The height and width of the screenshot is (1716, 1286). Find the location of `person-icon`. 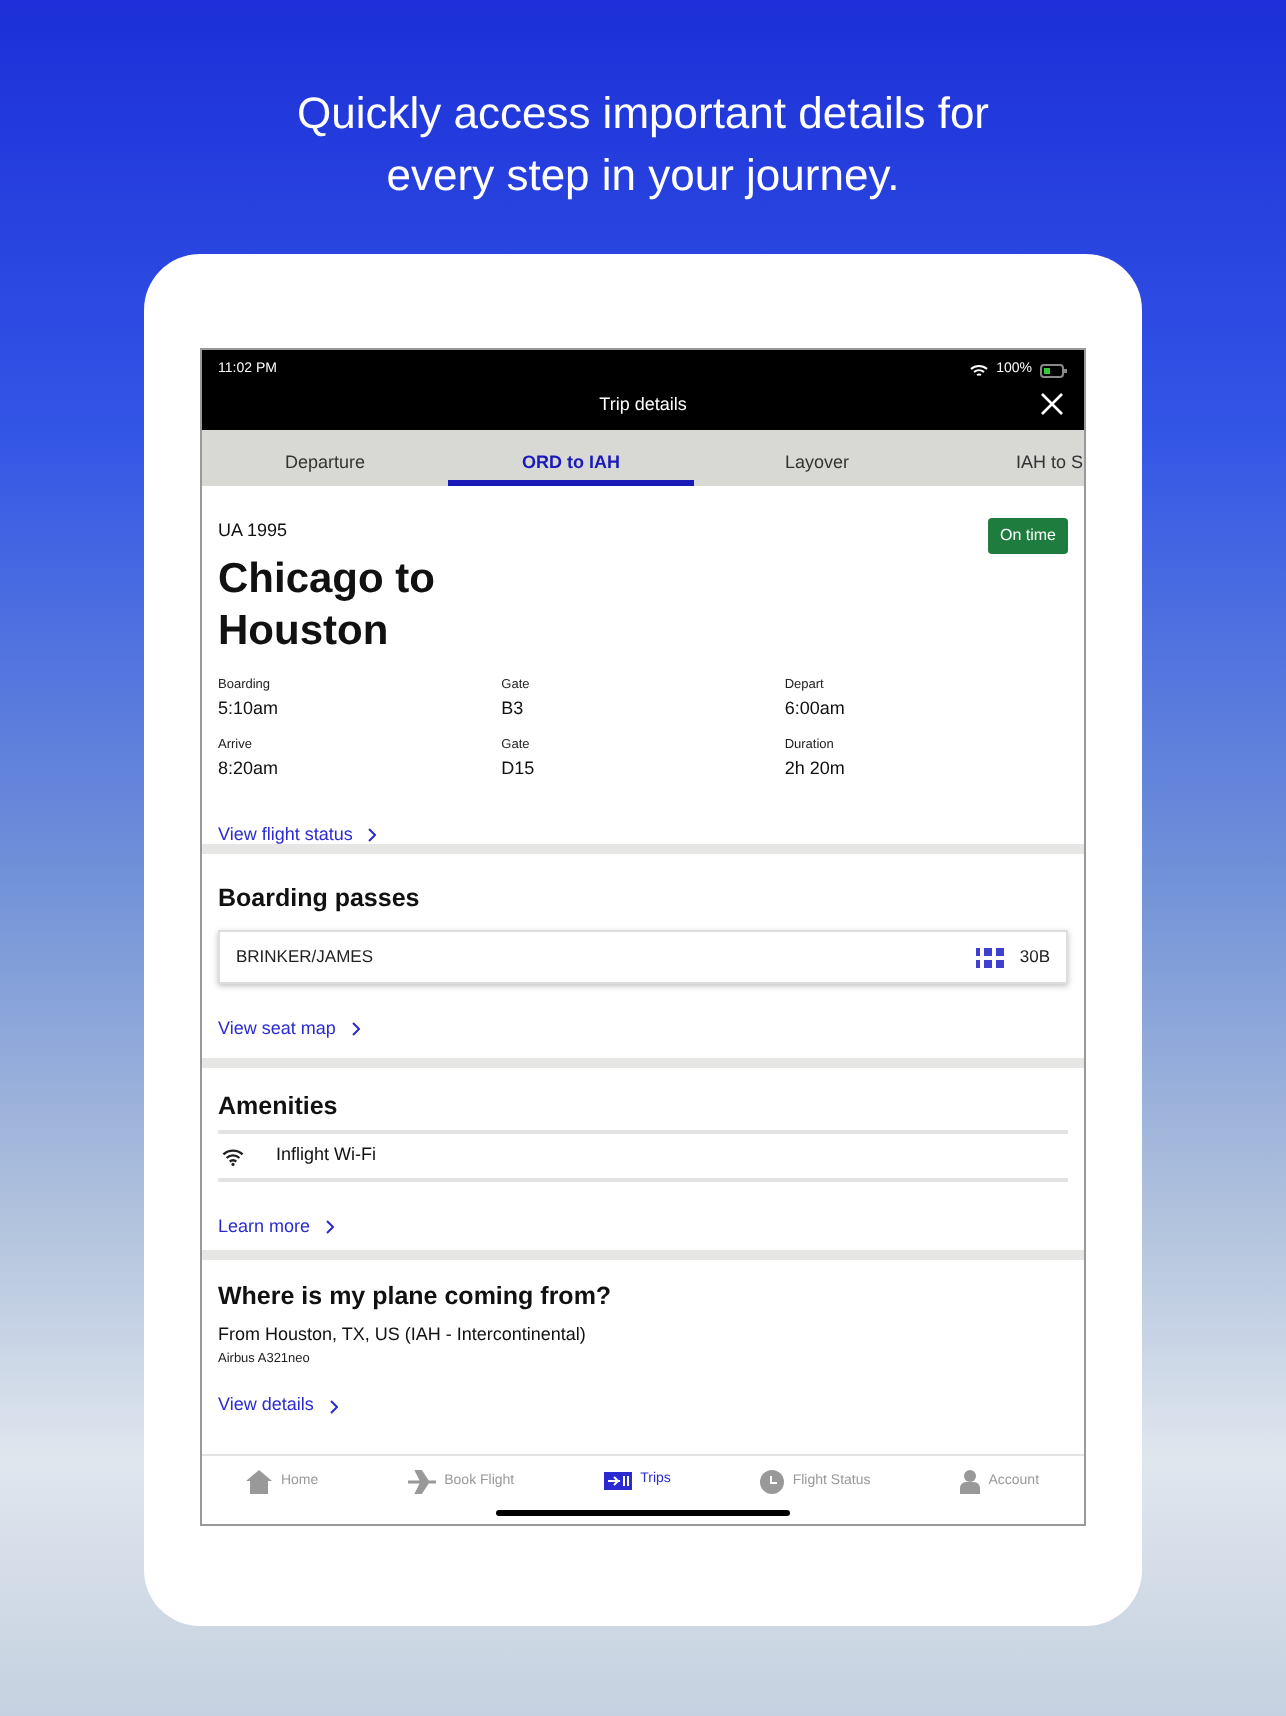

person-icon is located at coordinates (970, 1482).